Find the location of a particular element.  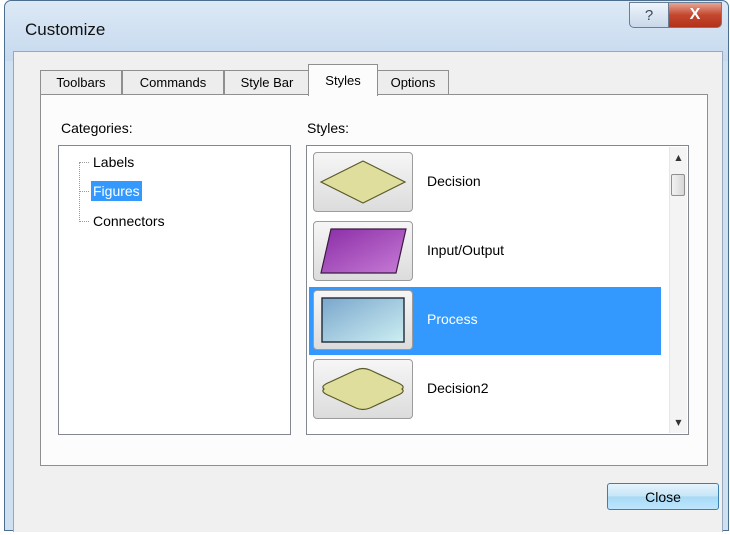

tab-label: Styles is located at coordinates (343, 80).